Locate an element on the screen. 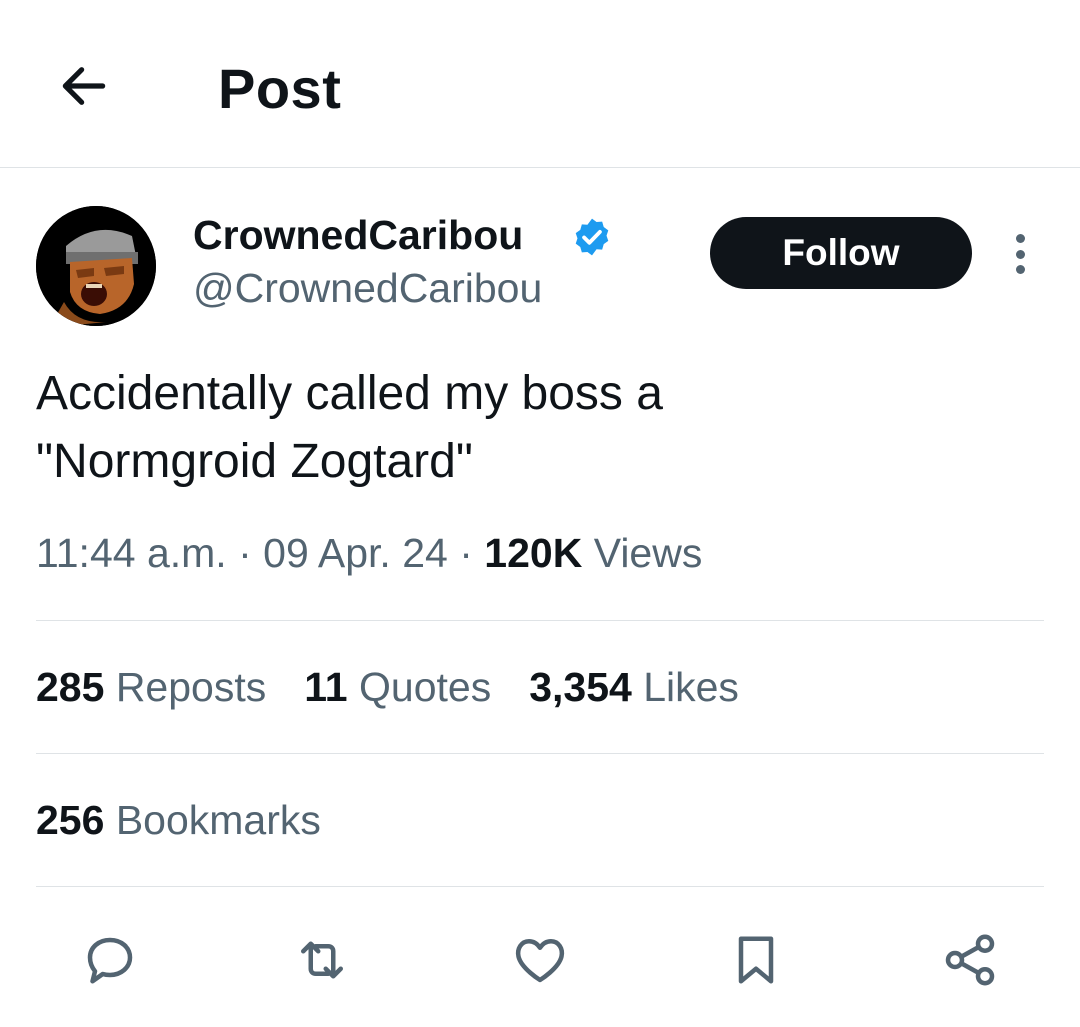  bookmark-icon is located at coordinates (756, 960).